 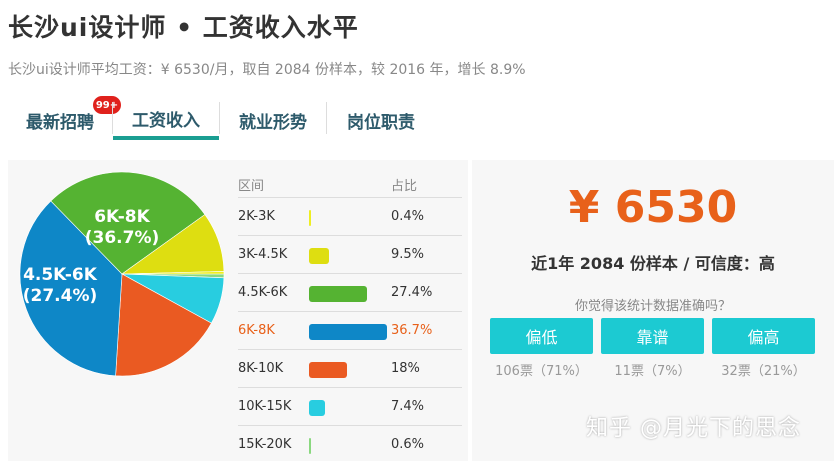 I want to click on watermark: 知乎 @月光下的思念, so click(x=693, y=428).